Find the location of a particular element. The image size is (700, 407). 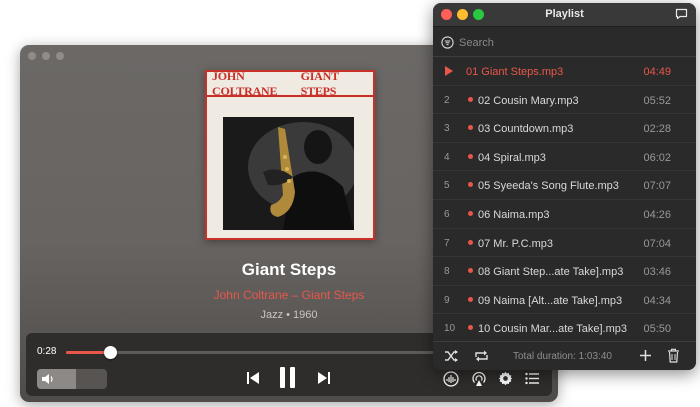

track-number: 3 is located at coordinates (447, 129).